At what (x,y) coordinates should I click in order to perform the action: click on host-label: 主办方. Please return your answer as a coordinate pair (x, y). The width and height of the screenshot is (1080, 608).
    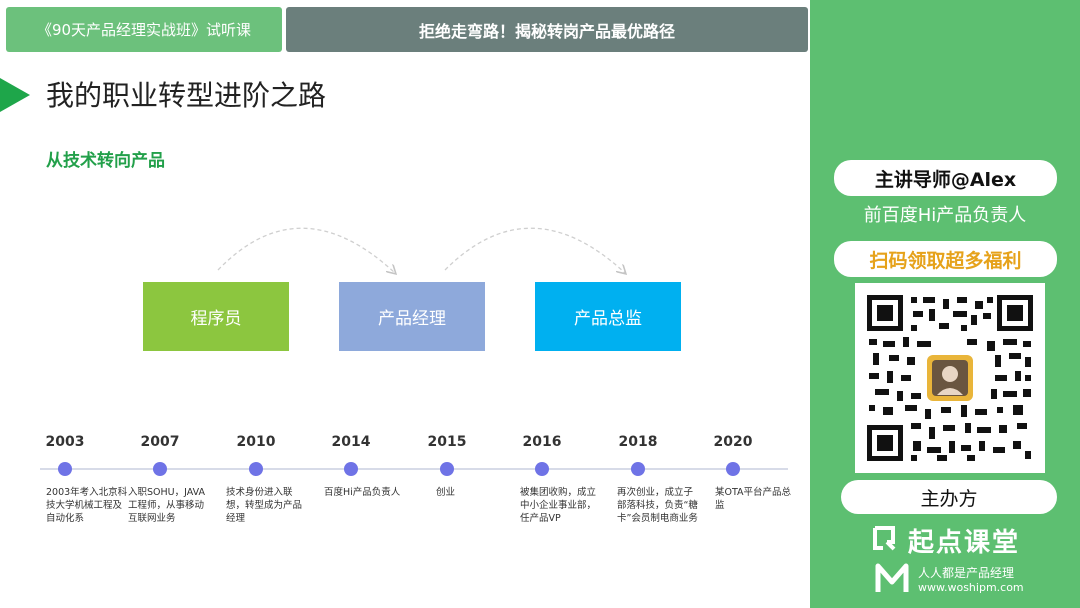
    Looking at the image, I should click on (949, 497).